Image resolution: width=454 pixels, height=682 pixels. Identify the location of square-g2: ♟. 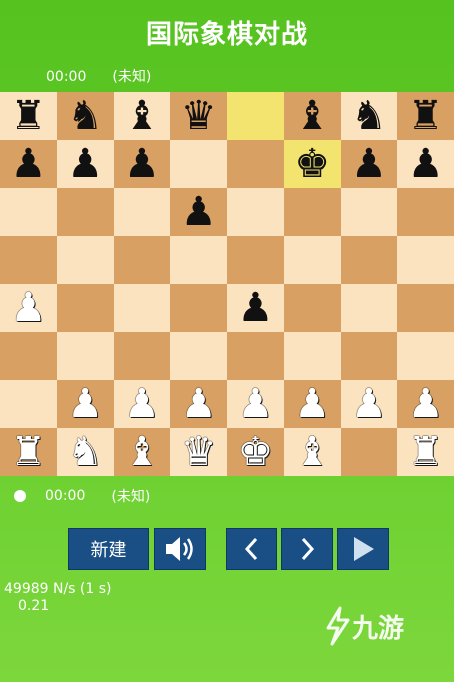
(369, 404).